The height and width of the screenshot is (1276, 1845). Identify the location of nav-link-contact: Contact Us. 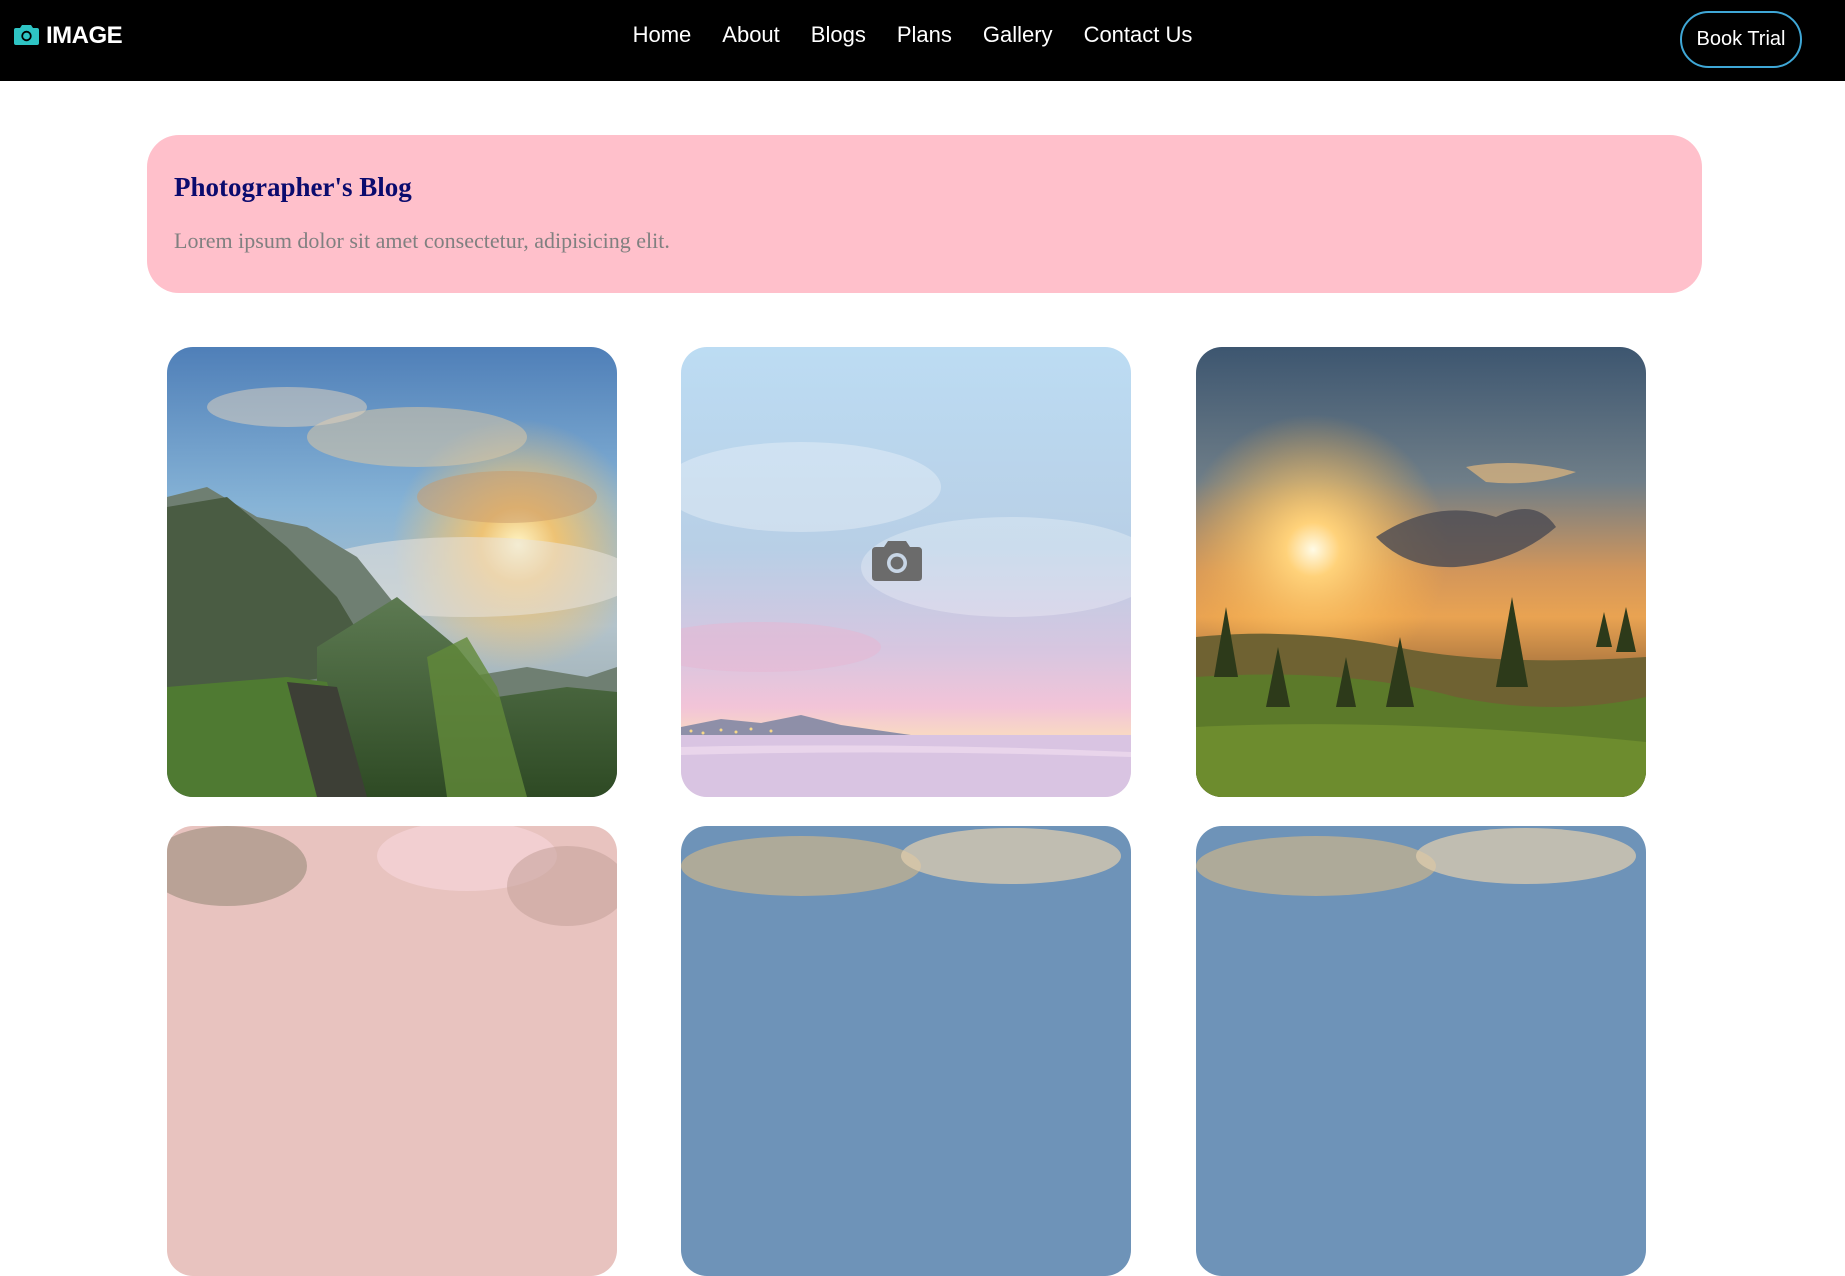
(1138, 35).